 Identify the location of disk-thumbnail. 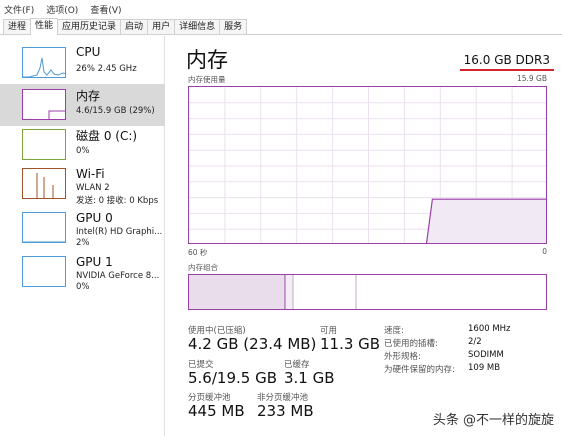
(44, 144).